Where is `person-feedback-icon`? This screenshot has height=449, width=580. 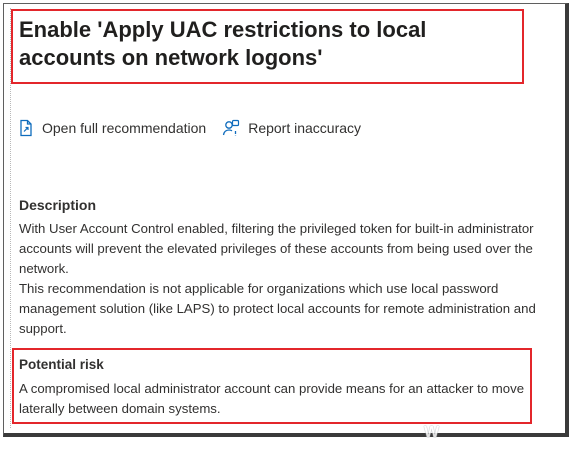
person-feedback-icon is located at coordinates (231, 127).